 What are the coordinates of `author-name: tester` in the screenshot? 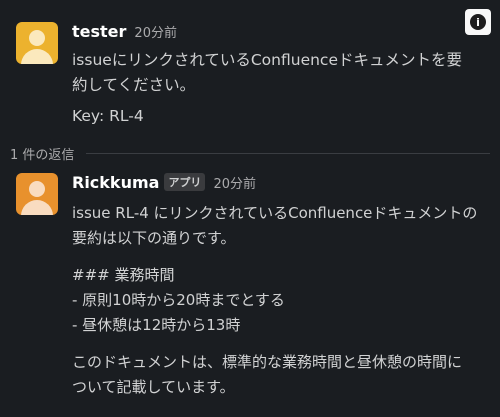 It's located at (99, 31).